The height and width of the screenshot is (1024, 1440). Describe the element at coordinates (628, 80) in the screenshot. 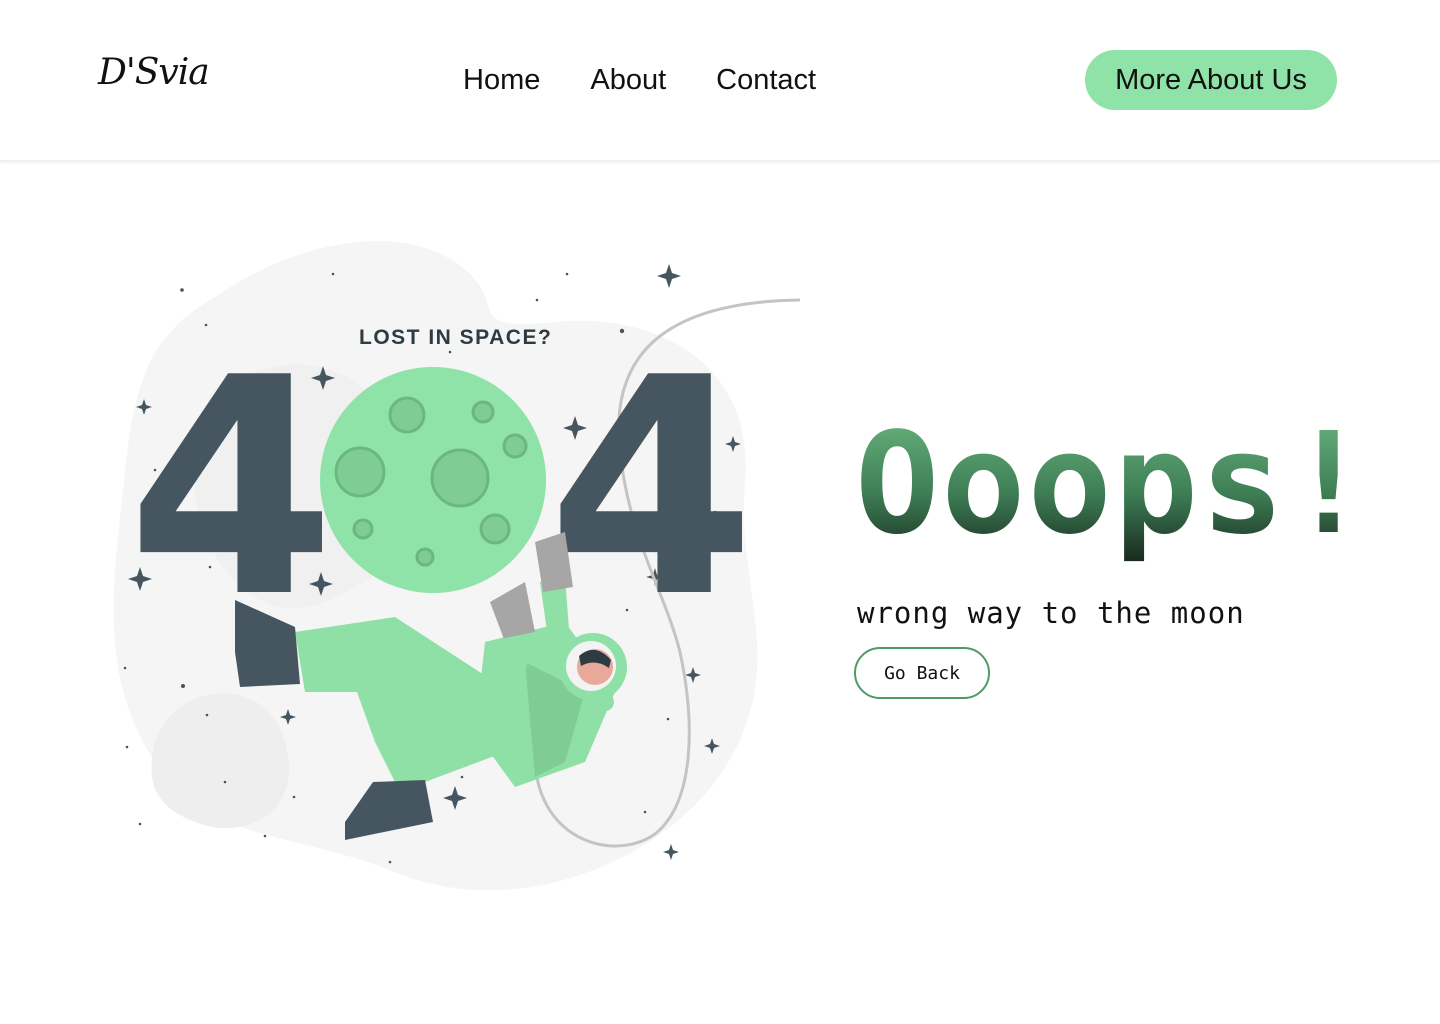

I see `nav-about-link: About` at that location.